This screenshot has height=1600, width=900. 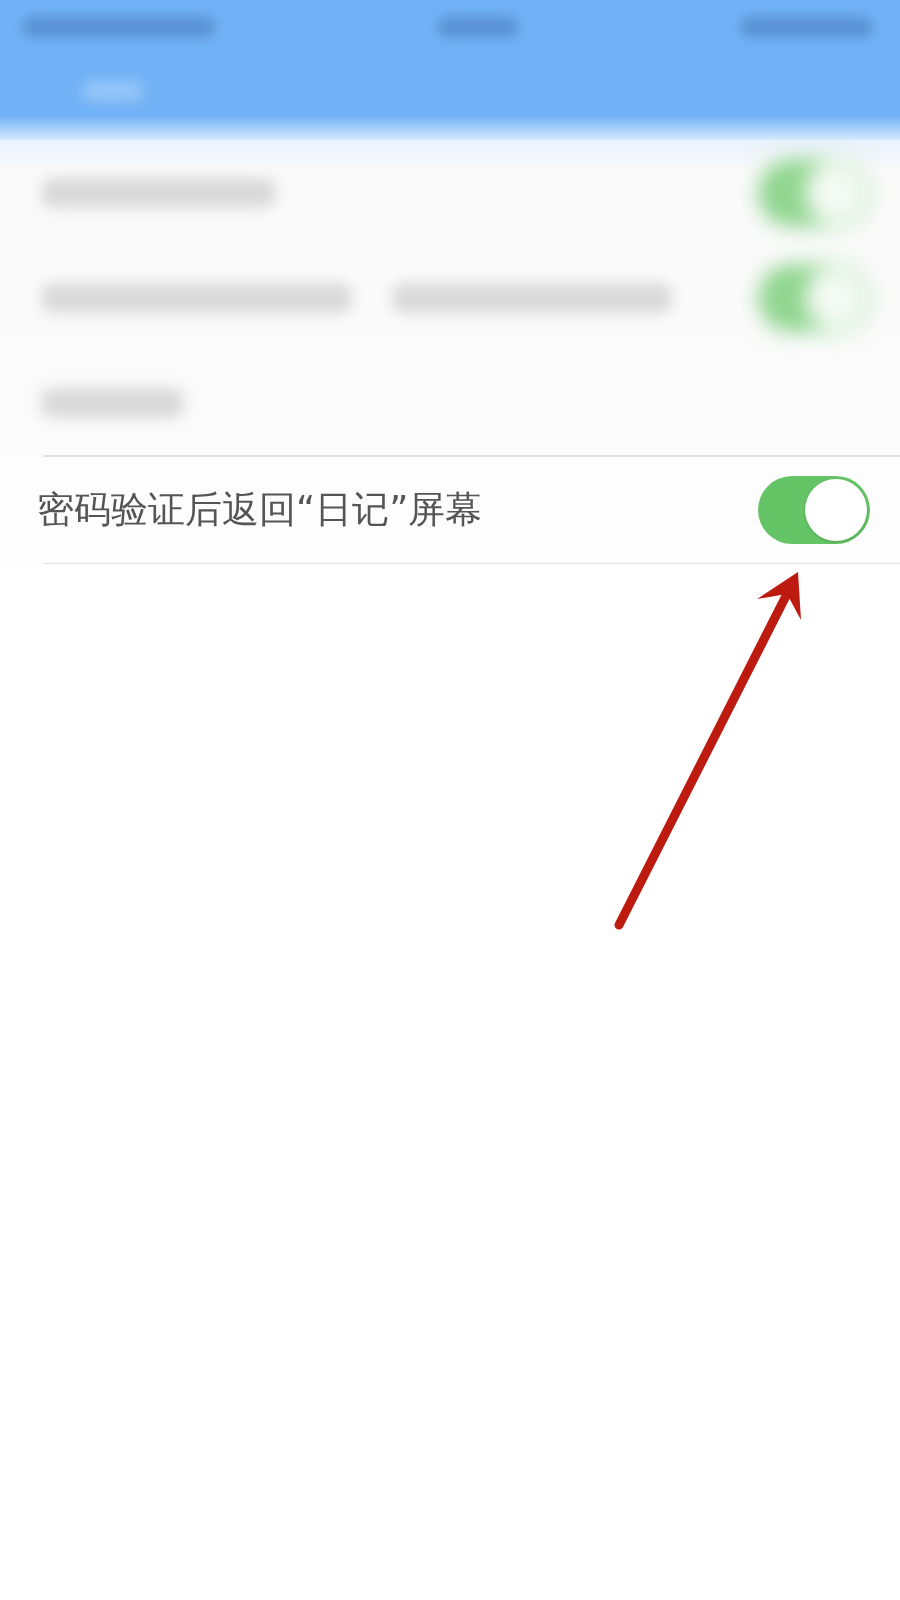 What do you see at coordinates (260, 509) in the screenshot?
I see `setting-label: 密码验证后返回“日记”屏幕` at bounding box center [260, 509].